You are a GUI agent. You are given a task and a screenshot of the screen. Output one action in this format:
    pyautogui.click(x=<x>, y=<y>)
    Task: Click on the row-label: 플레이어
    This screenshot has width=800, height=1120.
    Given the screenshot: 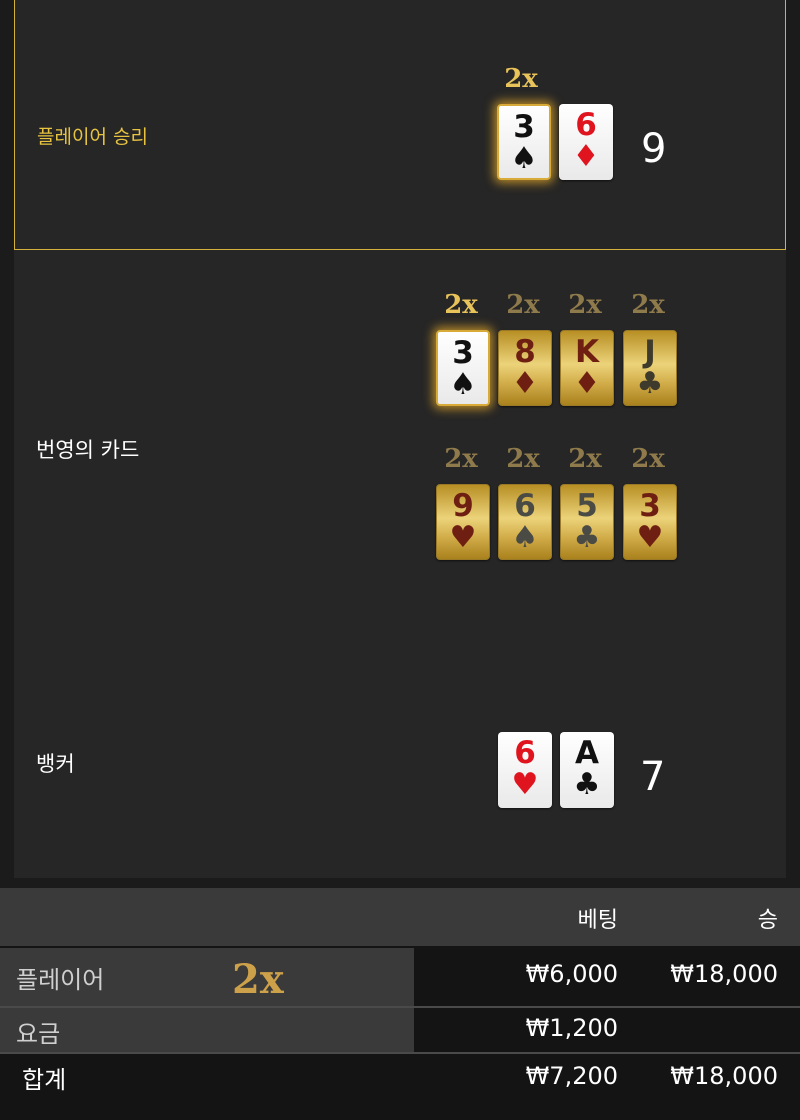 What is the action you would take?
    pyautogui.click(x=60, y=980)
    